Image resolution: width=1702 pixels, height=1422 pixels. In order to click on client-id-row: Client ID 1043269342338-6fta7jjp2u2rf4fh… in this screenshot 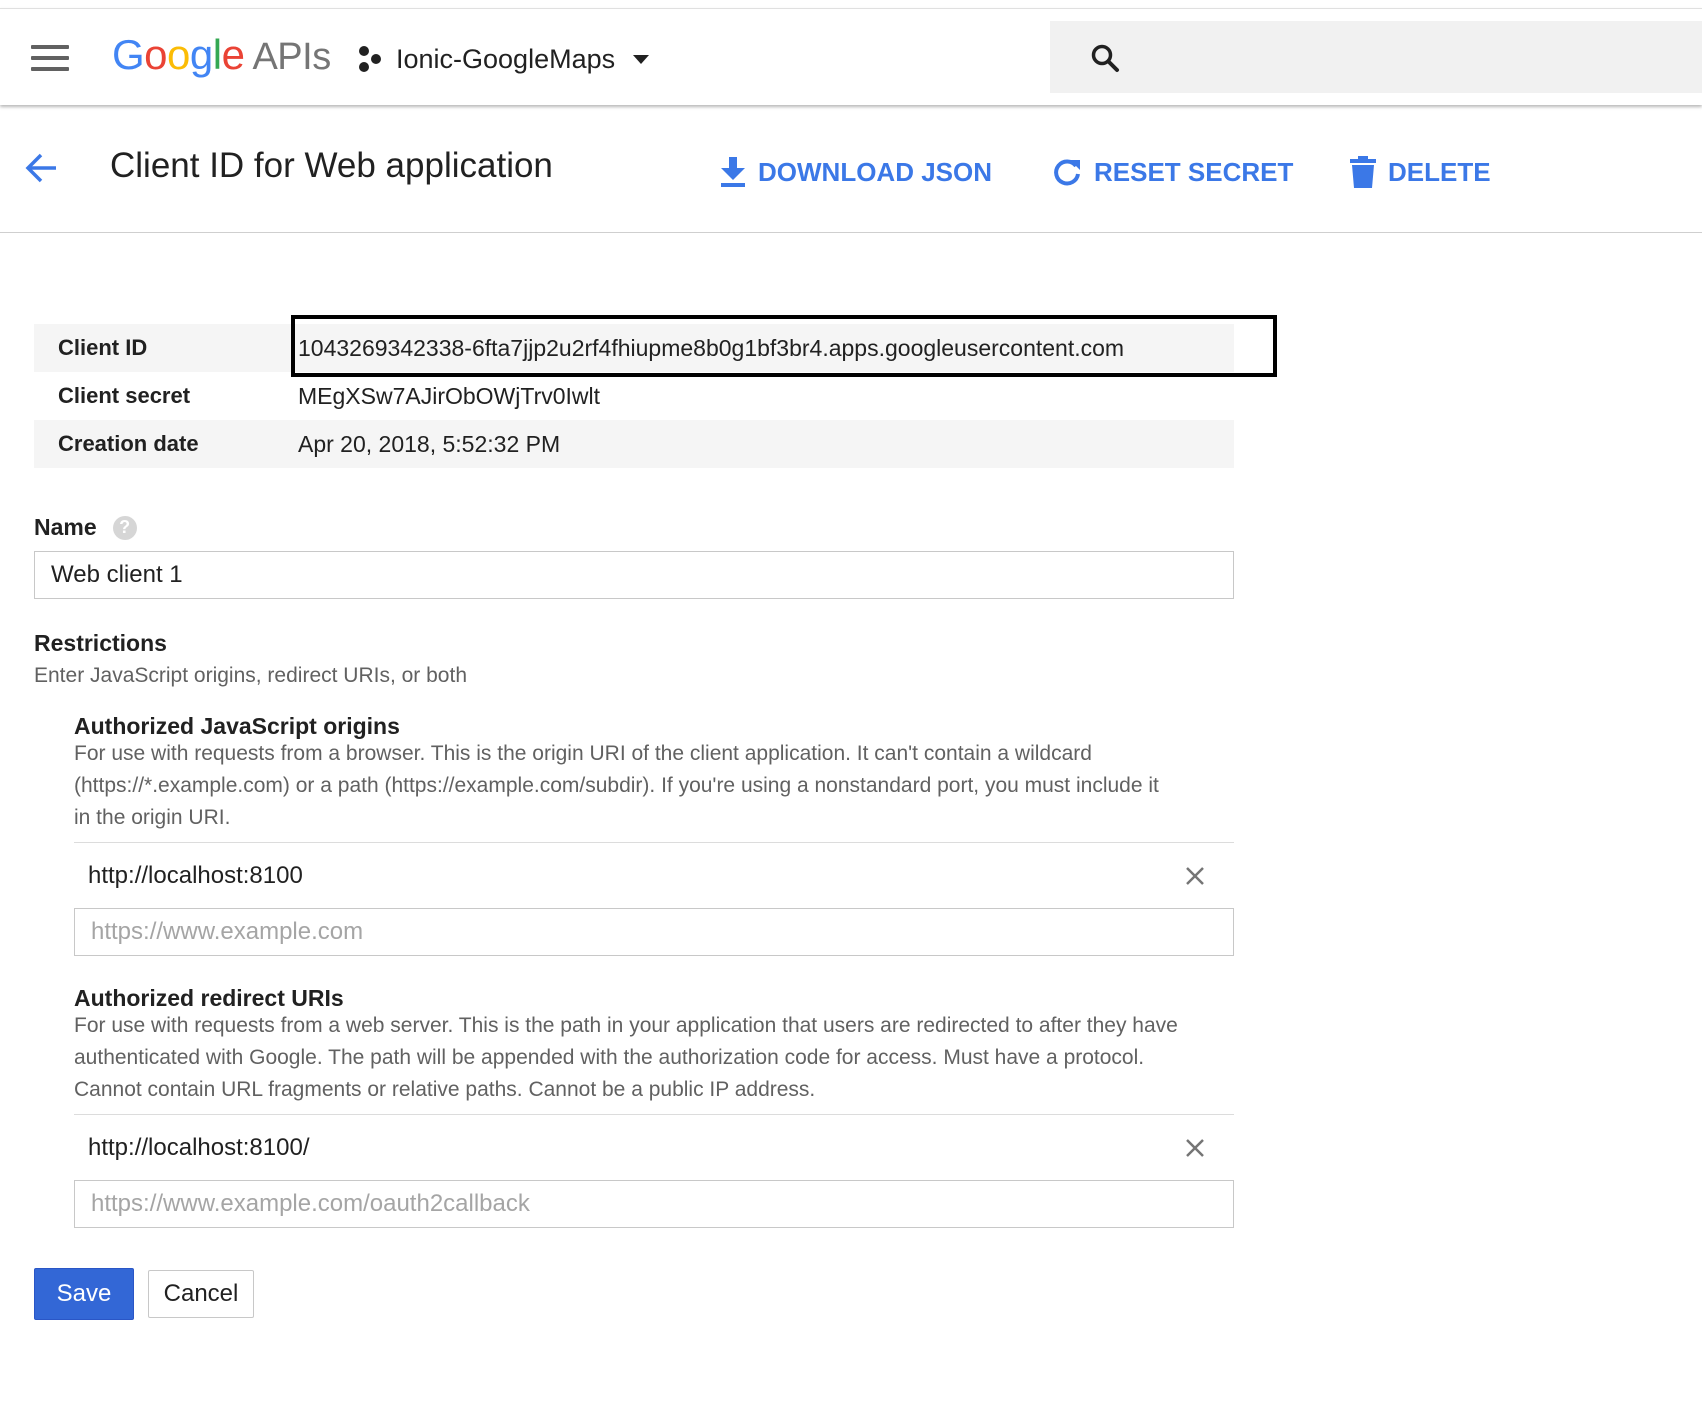, I will do `click(634, 348)`.